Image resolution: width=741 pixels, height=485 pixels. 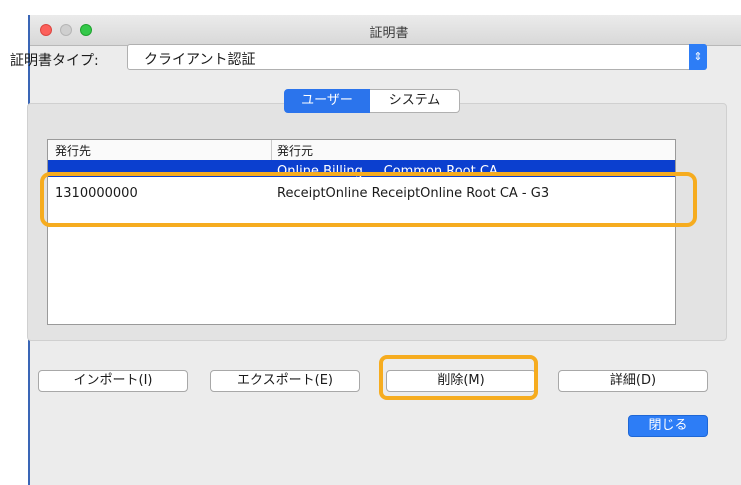 I want to click on import-button: インポート(I), so click(x=113, y=381).